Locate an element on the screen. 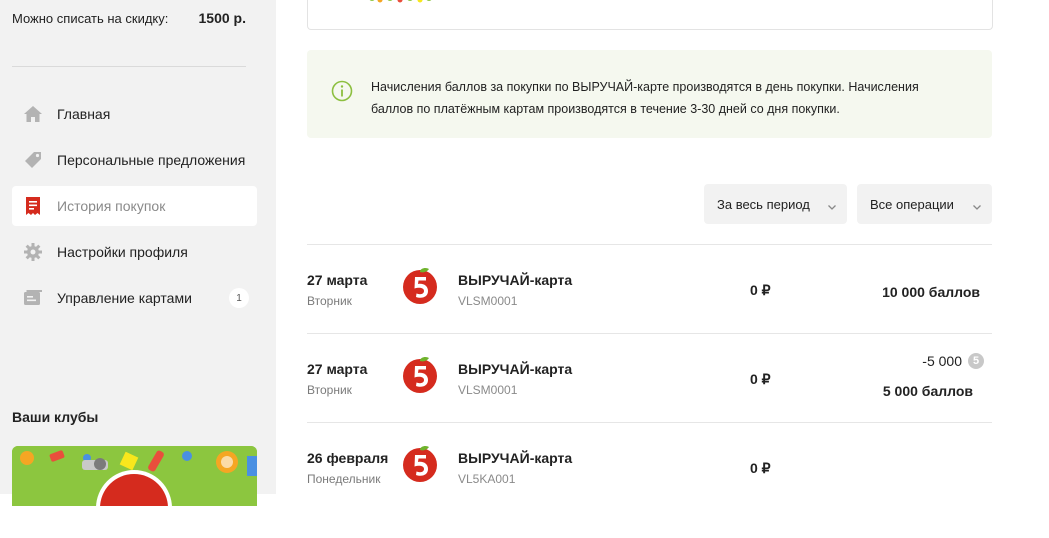 This screenshot has width=1049, height=538. sidebar-item-offers: Персональные предложения is located at coordinates (134, 160).